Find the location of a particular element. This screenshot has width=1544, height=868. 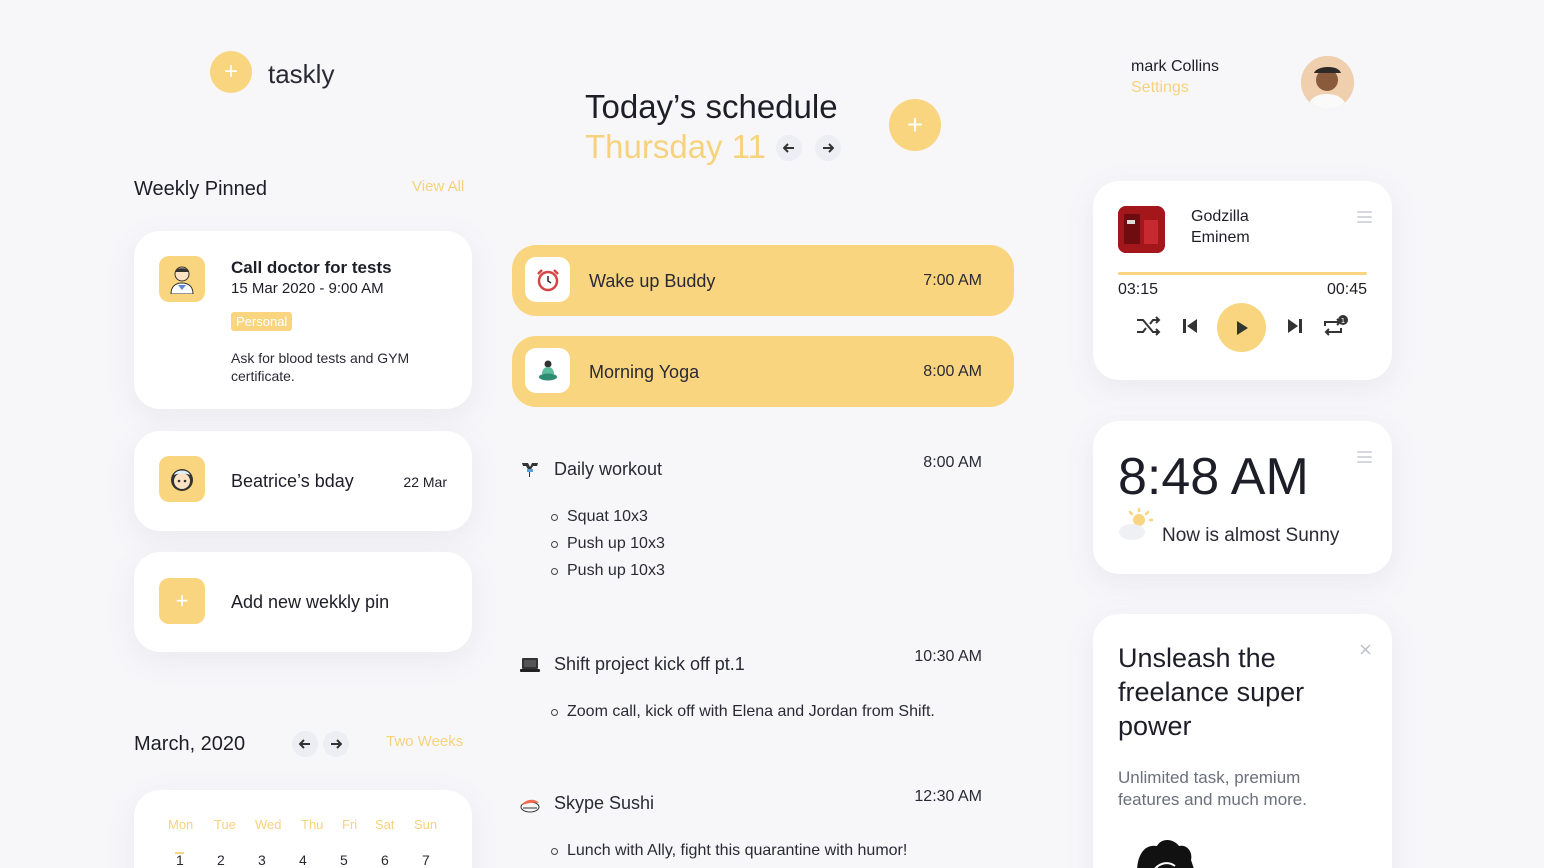

laptop-icon is located at coordinates (530, 665).